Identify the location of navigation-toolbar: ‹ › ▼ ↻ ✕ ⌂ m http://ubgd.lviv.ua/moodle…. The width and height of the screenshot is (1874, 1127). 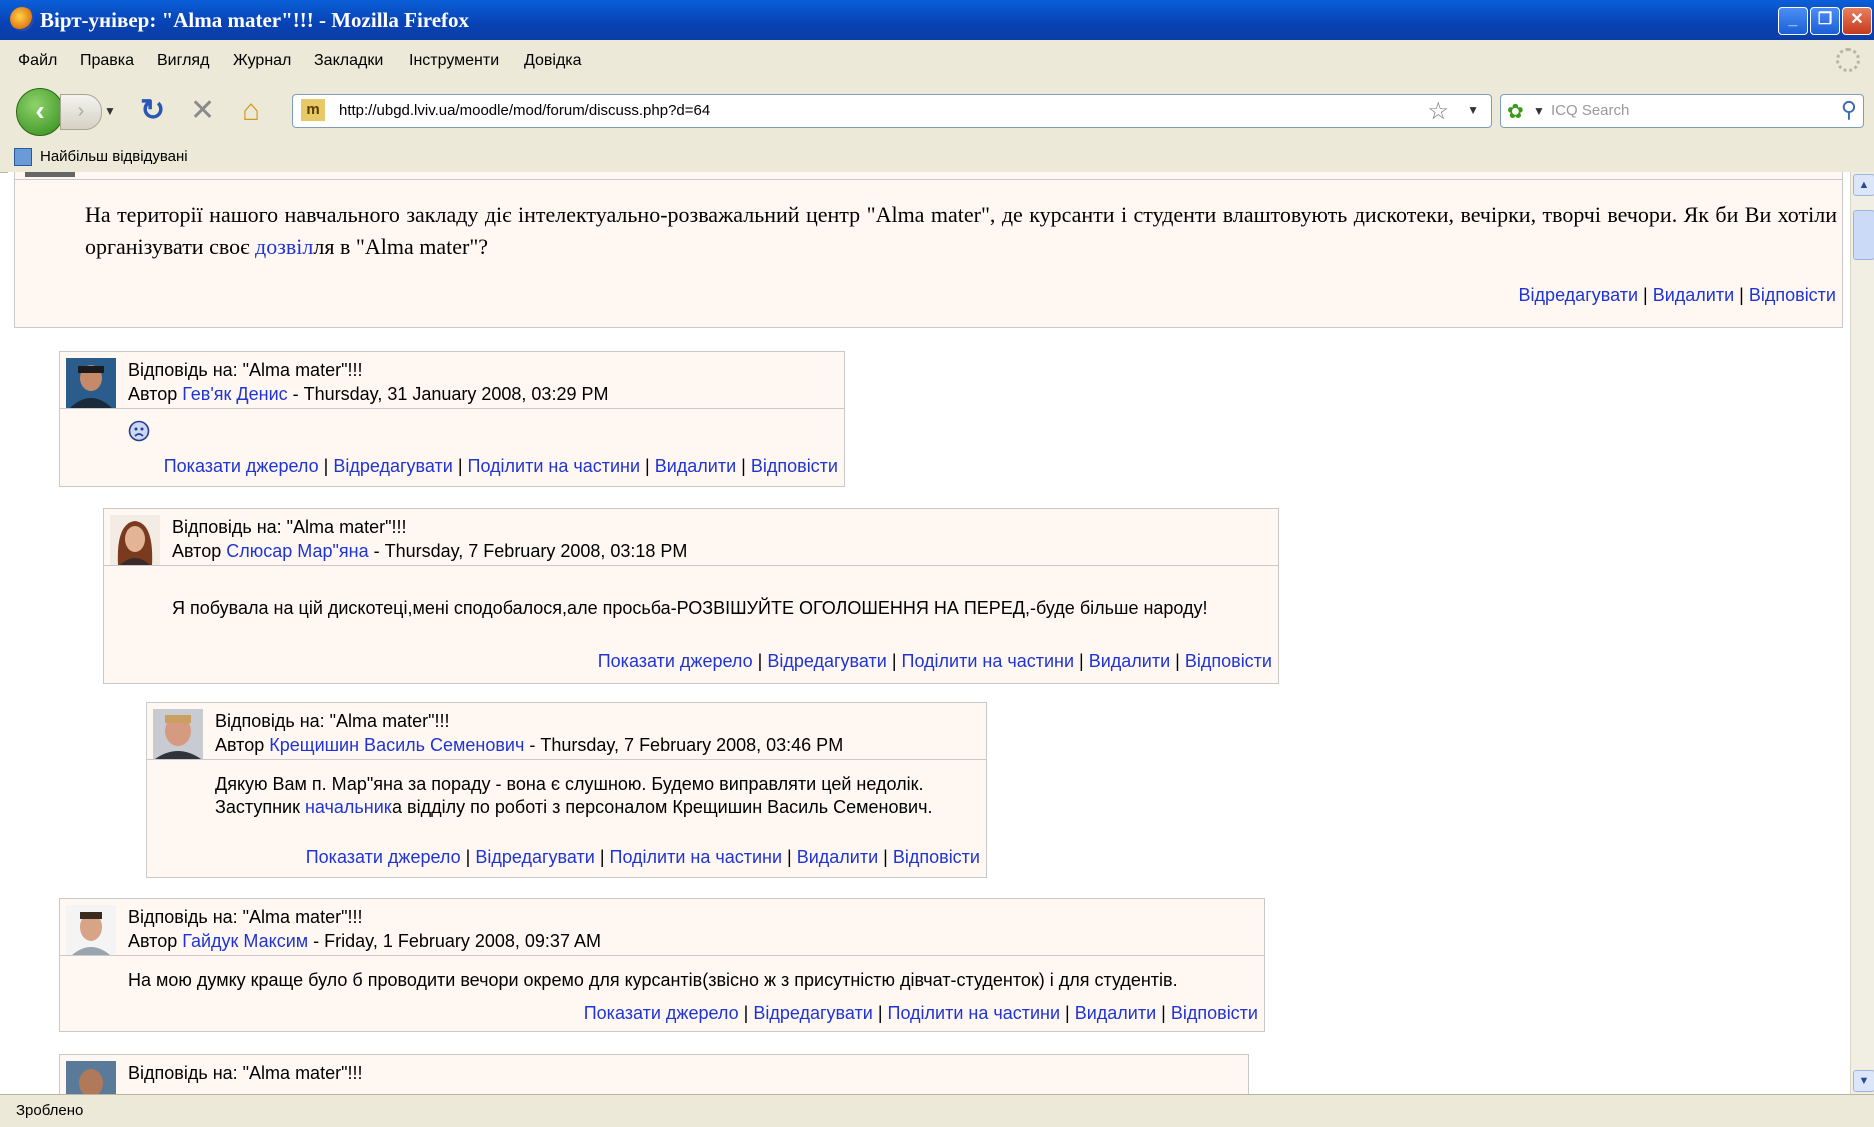
(937, 113).